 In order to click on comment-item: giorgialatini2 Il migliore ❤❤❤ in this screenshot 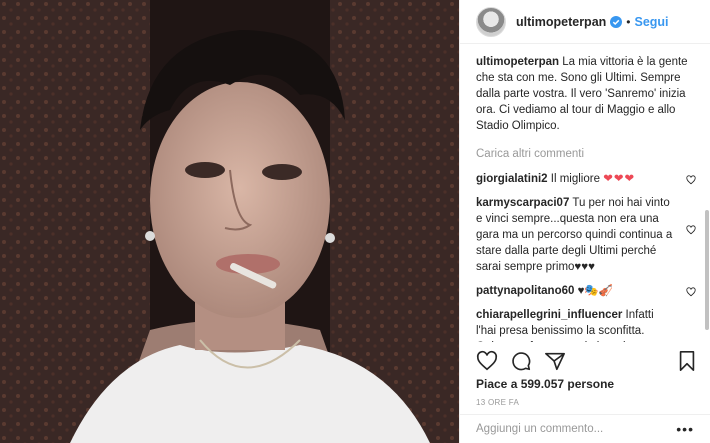, I will do `click(587, 179)`.